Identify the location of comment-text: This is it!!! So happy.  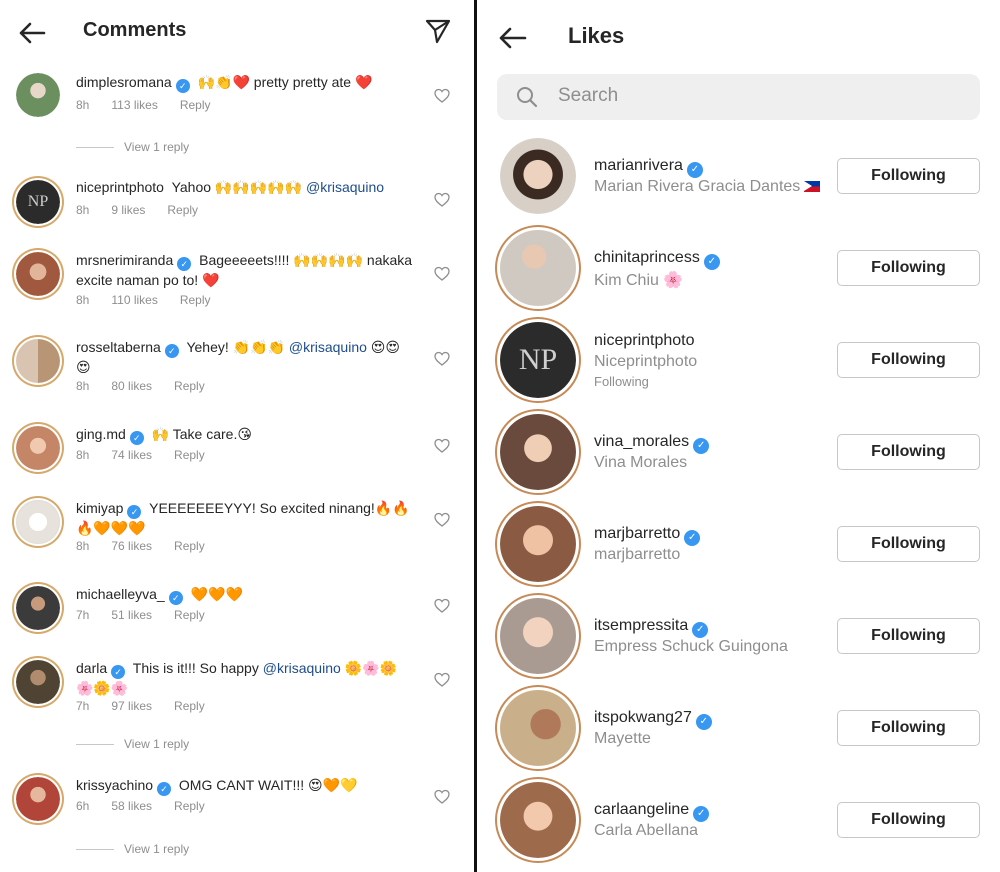
(195, 668).